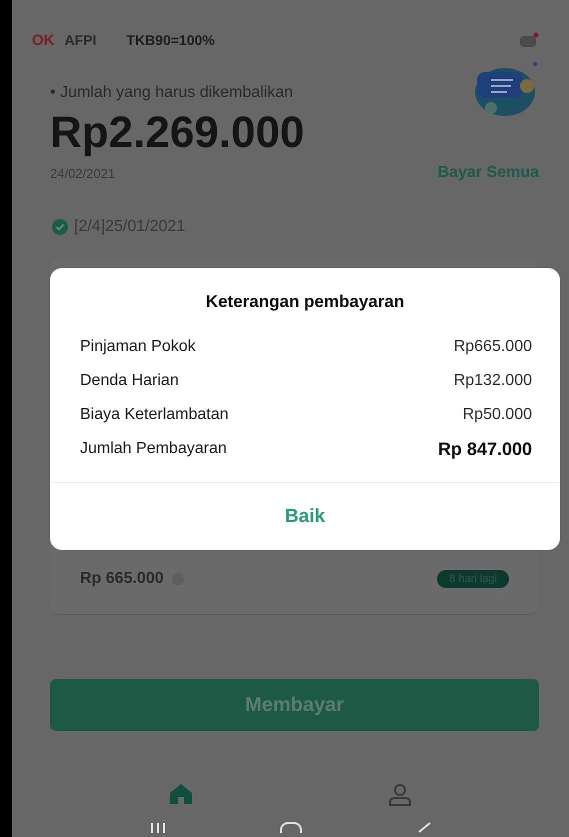 The height and width of the screenshot is (837, 569). What do you see at coordinates (178, 133) in the screenshot?
I see `total-amount: Rp2.269.000` at bounding box center [178, 133].